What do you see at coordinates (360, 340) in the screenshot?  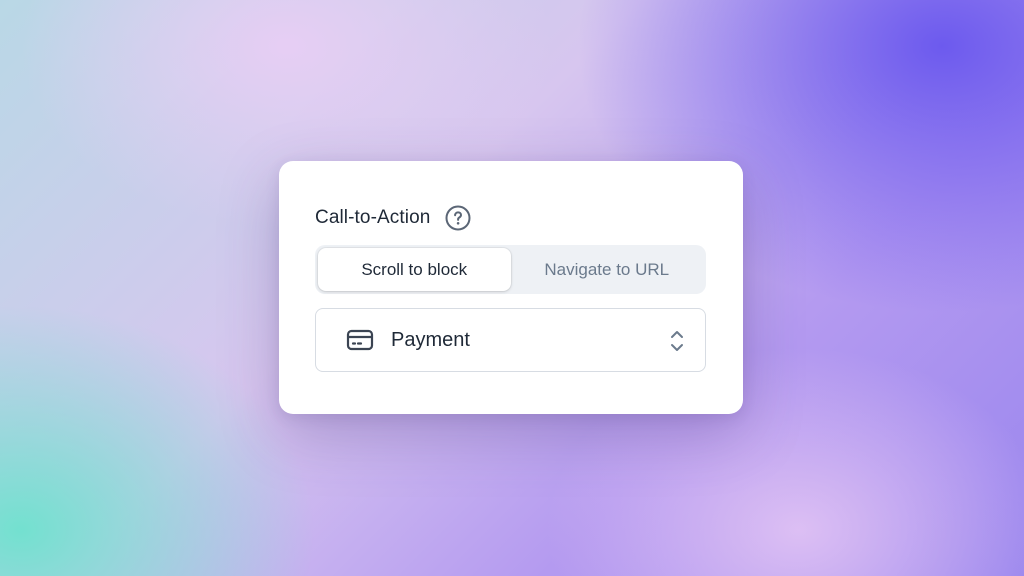 I see `credit-card-icon` at bounding box center [360, 340].